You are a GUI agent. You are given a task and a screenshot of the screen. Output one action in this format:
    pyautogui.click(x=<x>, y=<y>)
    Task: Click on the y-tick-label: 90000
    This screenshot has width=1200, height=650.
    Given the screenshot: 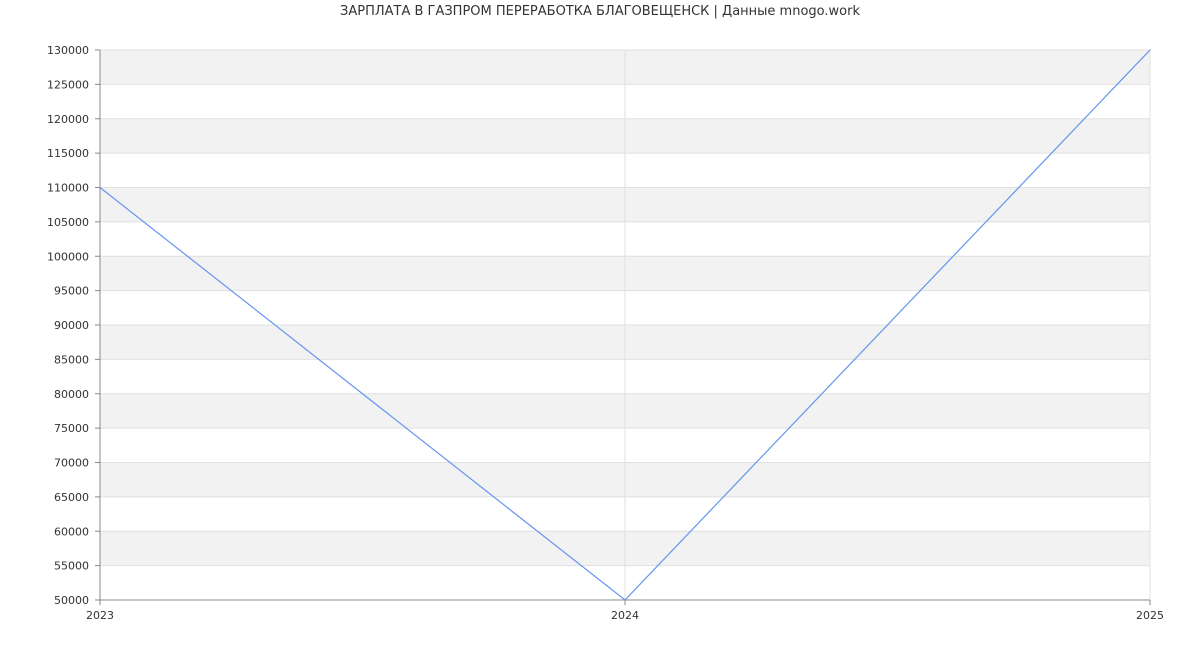 What is the action you would take?
    pyautogui.click(x=71, y=325)
    